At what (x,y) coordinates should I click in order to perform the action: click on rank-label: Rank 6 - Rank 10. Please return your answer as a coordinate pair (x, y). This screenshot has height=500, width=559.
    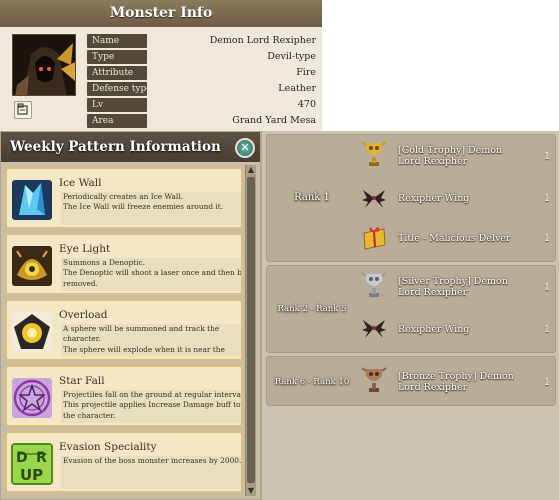
    Looking at the image, I should click on (312, 382).